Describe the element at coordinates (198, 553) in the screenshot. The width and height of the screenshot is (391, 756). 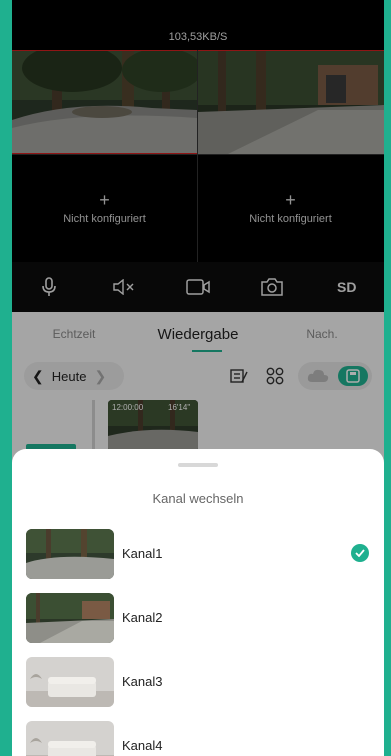
I see `channel-item-1: Kanal1` at that location.